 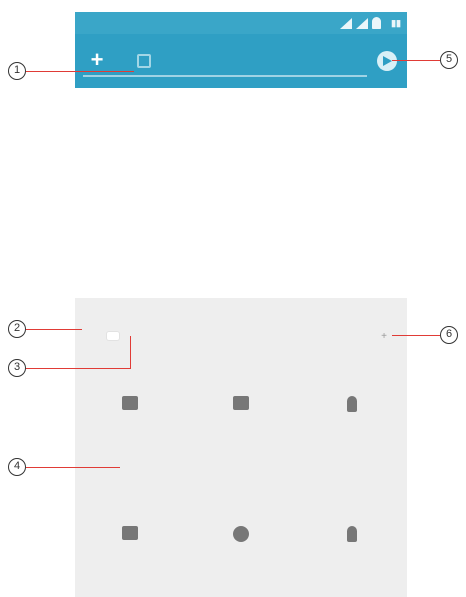 What do you see at coordinates (346, 23) in the screenshot?
I see `signal-icon` at bounding box center [346, 23].